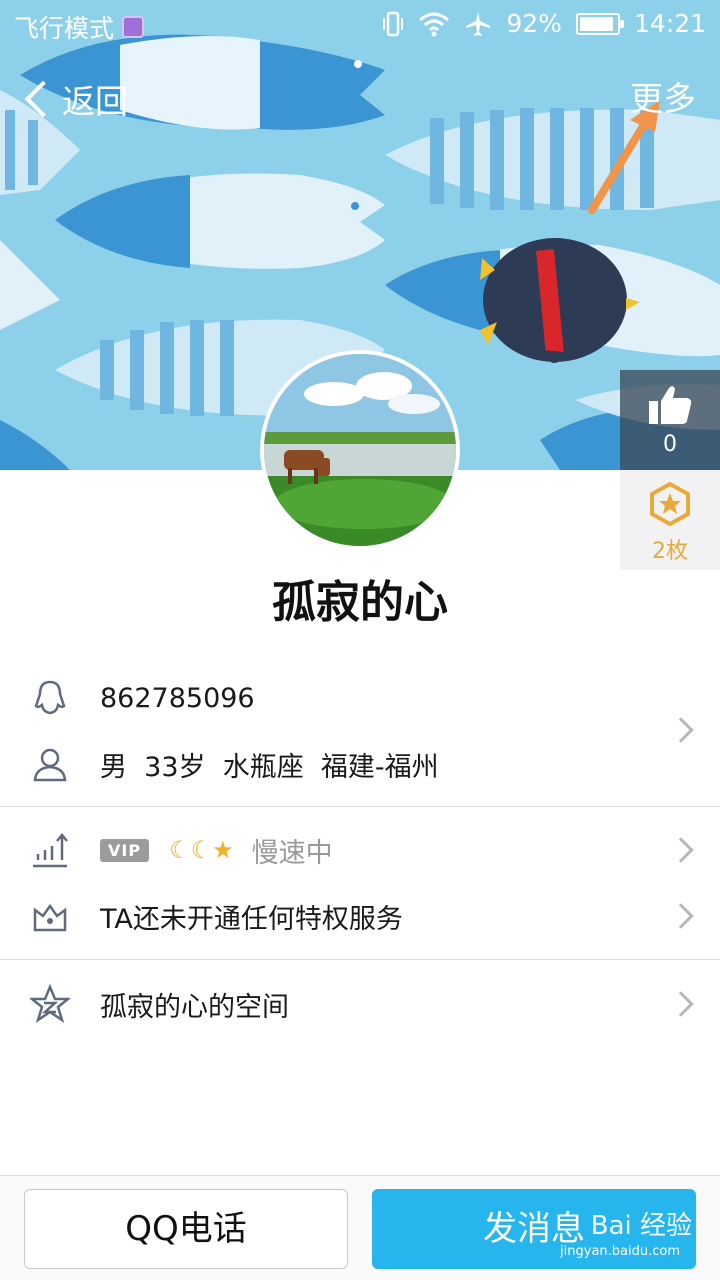 Image resolution: width=720 pixels, height=1280 pixels. What do you see at coordinates (50, 697) in the screenshot?
I see `penguin-icon` at bounding box center [50, 697].